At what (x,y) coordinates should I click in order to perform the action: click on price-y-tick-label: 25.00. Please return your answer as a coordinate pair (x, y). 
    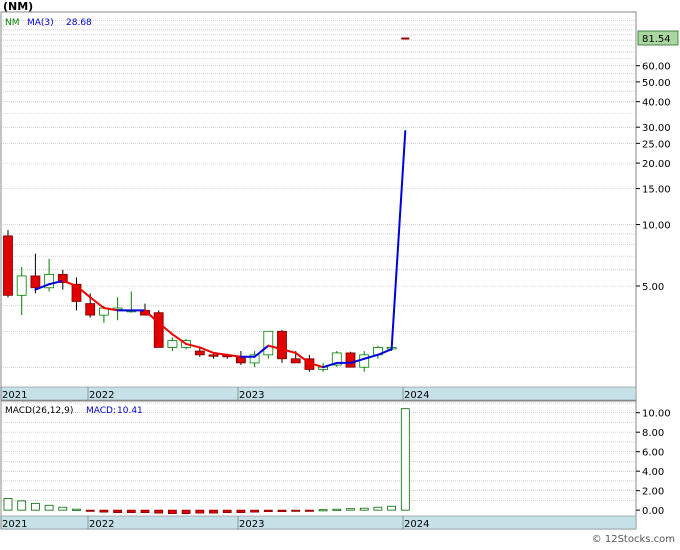
    Looking at the image, I should click on (656, 144).